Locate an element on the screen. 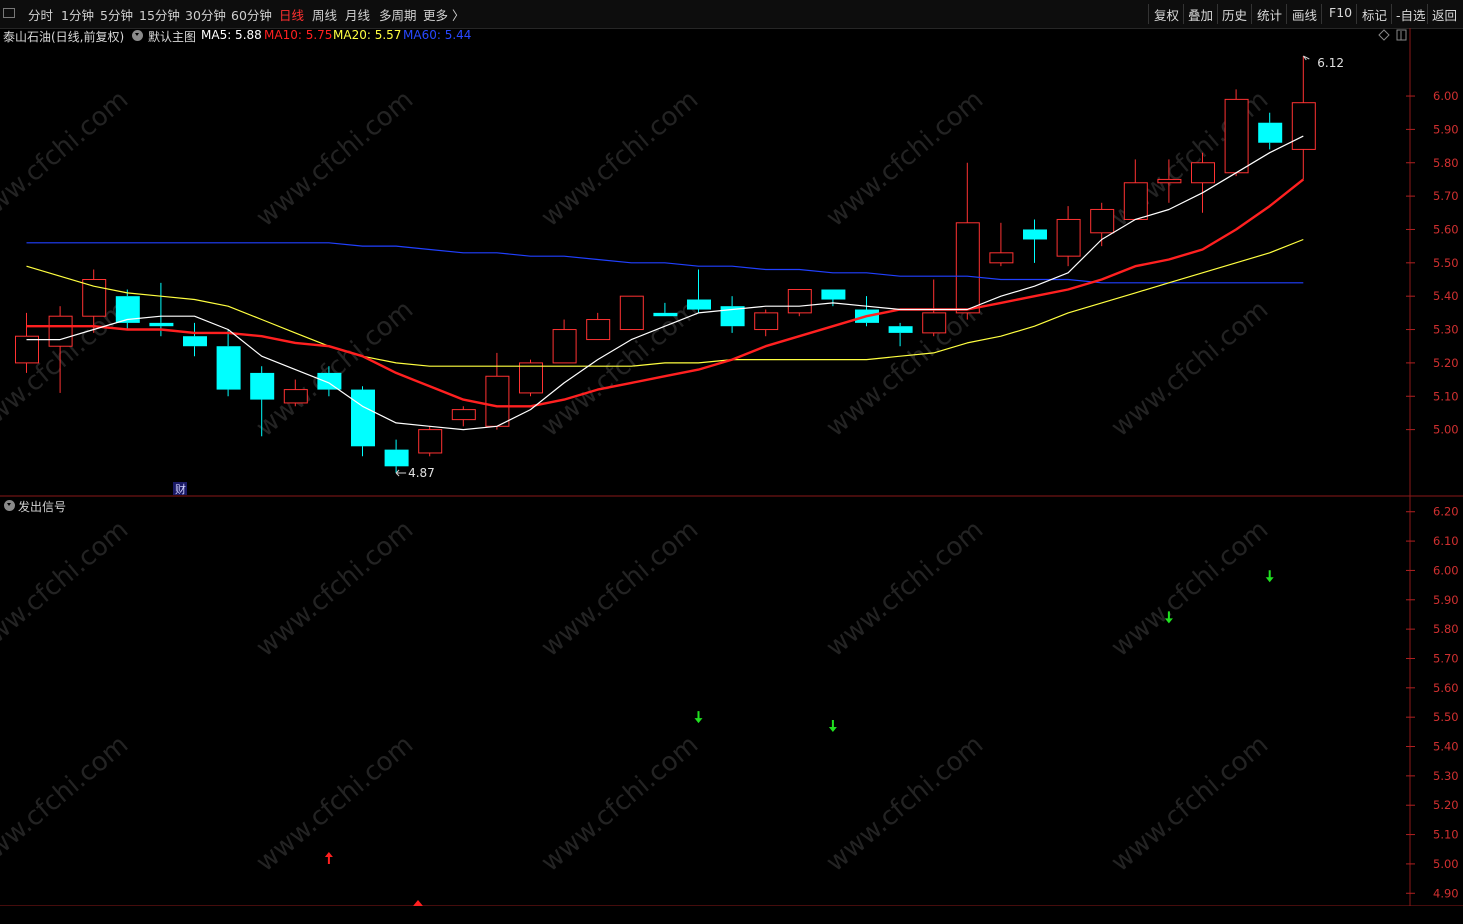 The height and width of the screenshot is (924, 1463). finance-badge is located at coordinates (180, 488).